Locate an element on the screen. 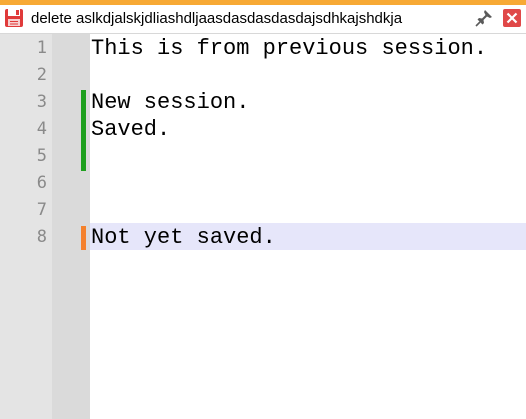 The height and width of the screenshot is (419, 526). code-line: New session. is located at coordinates (170, 102).